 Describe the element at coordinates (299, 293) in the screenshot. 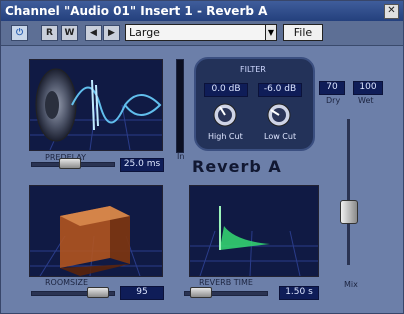

I see `reverbtime-value: 1.50 s` at that location.